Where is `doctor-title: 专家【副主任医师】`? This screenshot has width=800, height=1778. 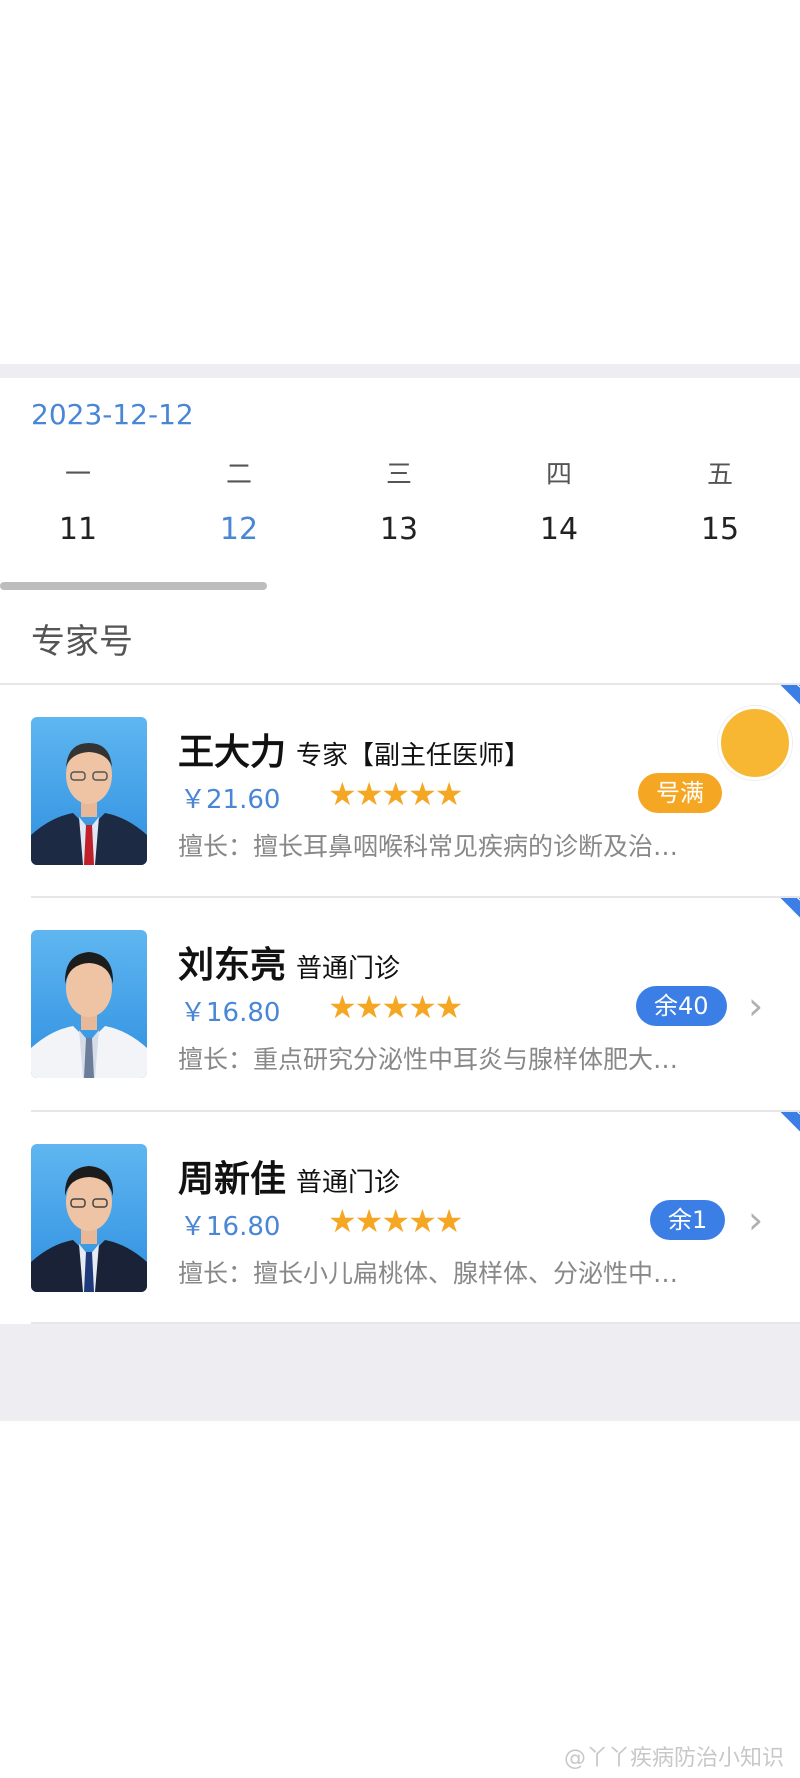
doctor-title: 专家【副主任医师】 is located at coordinates (413, 756).